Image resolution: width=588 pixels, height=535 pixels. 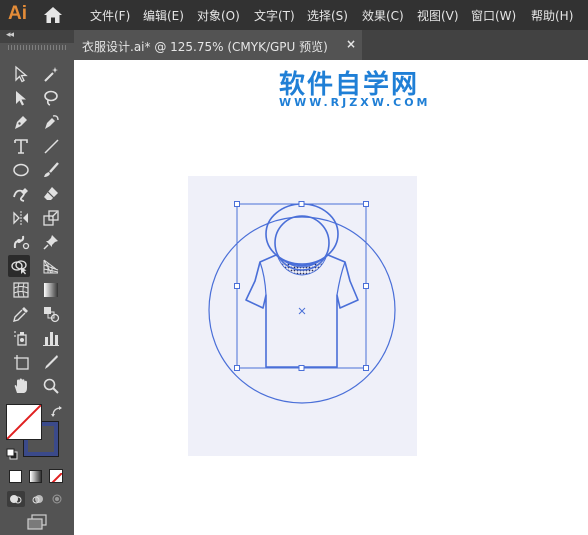 What do you see at coordinates (21, 98) in the screenshot?
I see `direct-selection-icon` at bounding box center [21, 98].